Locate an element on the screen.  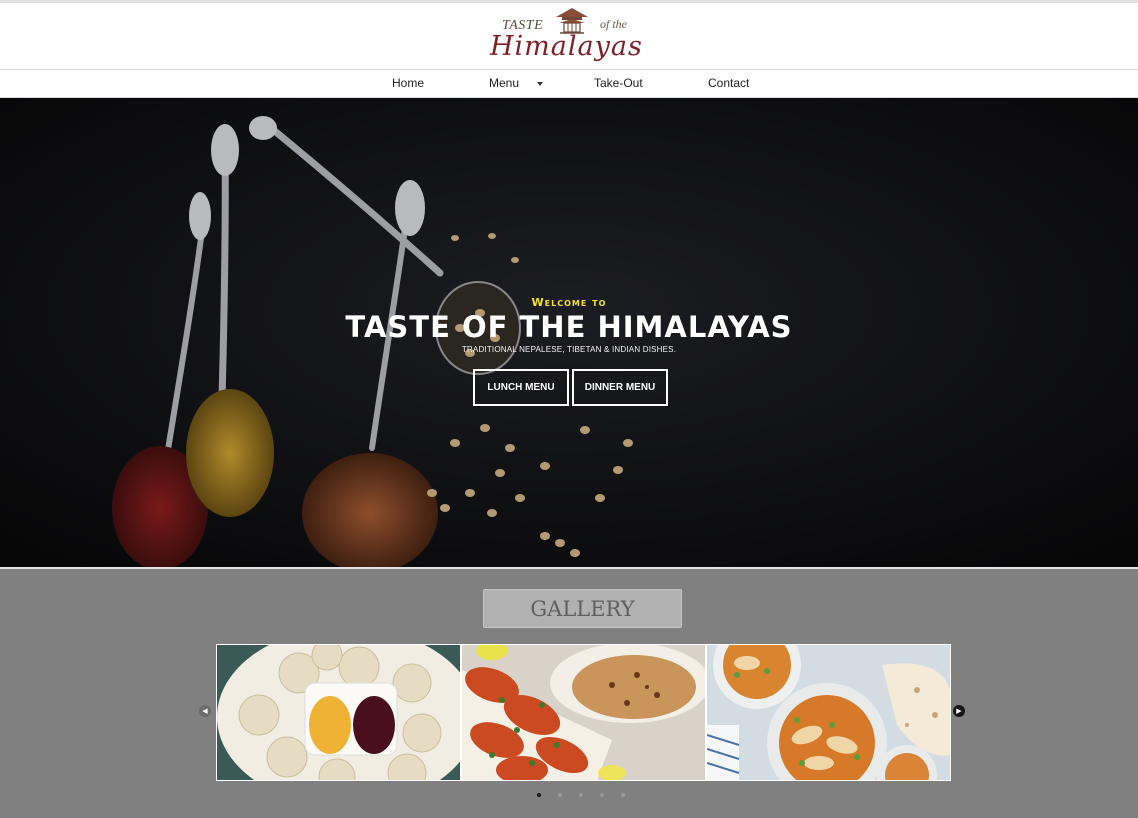
site-header: TASTE of the Himalayas is located at coordinates (569, 36).